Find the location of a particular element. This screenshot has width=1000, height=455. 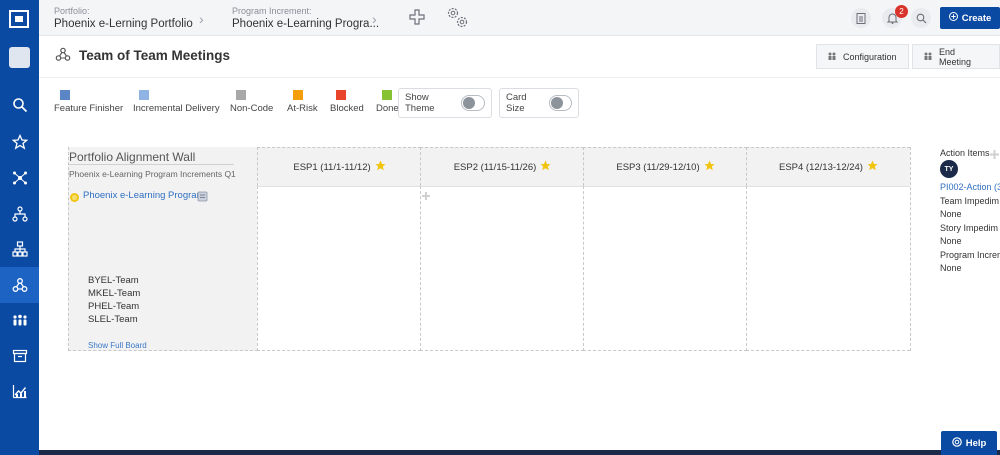

team-label: MKEL-Team is located at coordinates (114, 293).